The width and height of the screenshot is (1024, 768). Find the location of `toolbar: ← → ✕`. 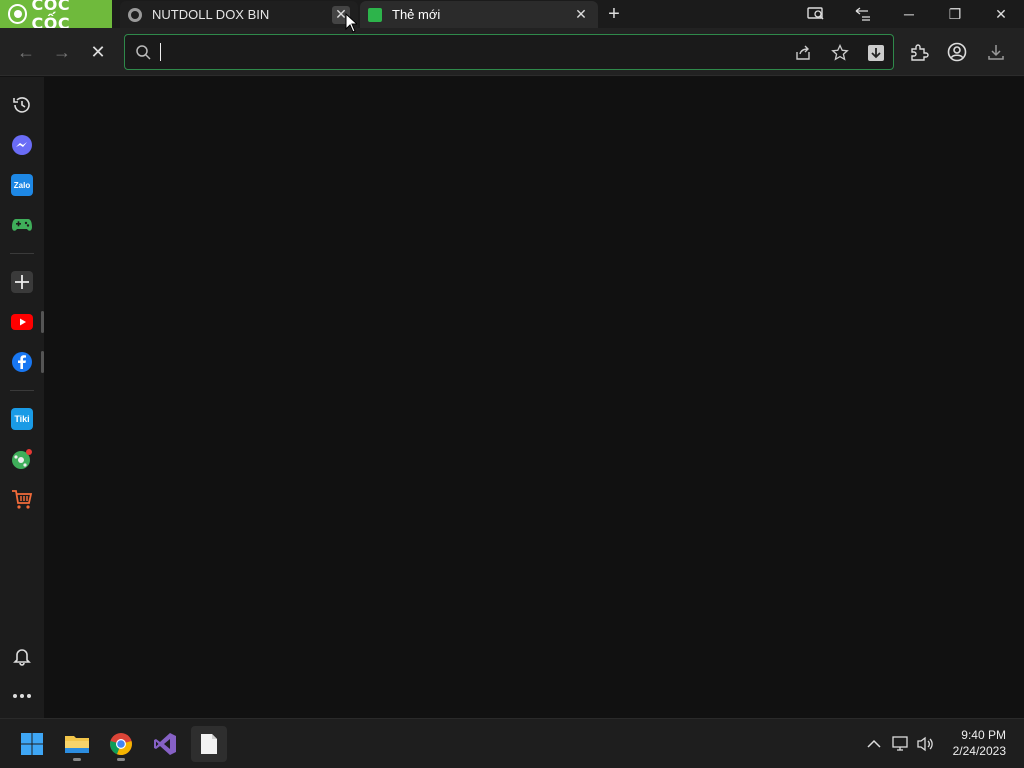

toolbar: ← → ✕ is located at coordinates (512, 52).